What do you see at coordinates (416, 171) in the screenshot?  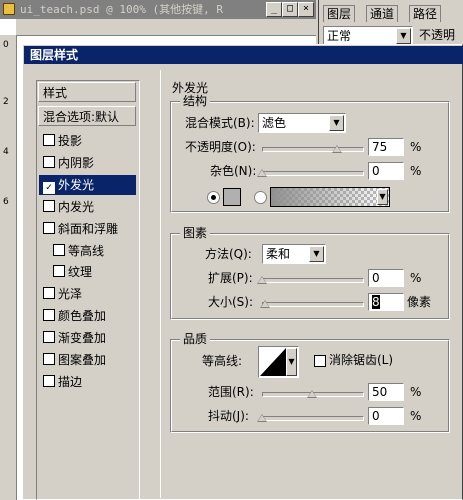 I see `noise-unit: %` at bounding box center [416, 171].